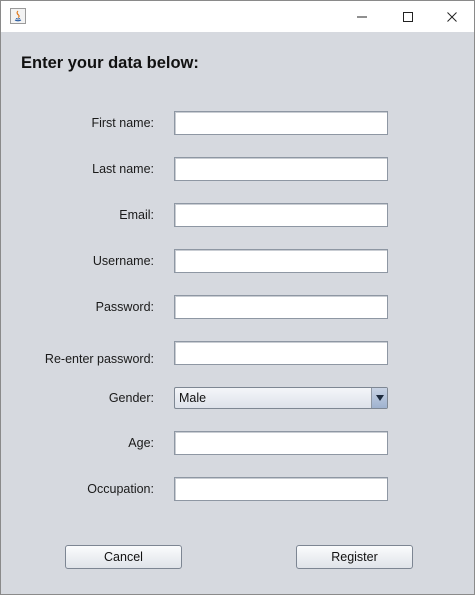  I want to click on reenter-password-label: Re-enter password:, so click(99, 359).